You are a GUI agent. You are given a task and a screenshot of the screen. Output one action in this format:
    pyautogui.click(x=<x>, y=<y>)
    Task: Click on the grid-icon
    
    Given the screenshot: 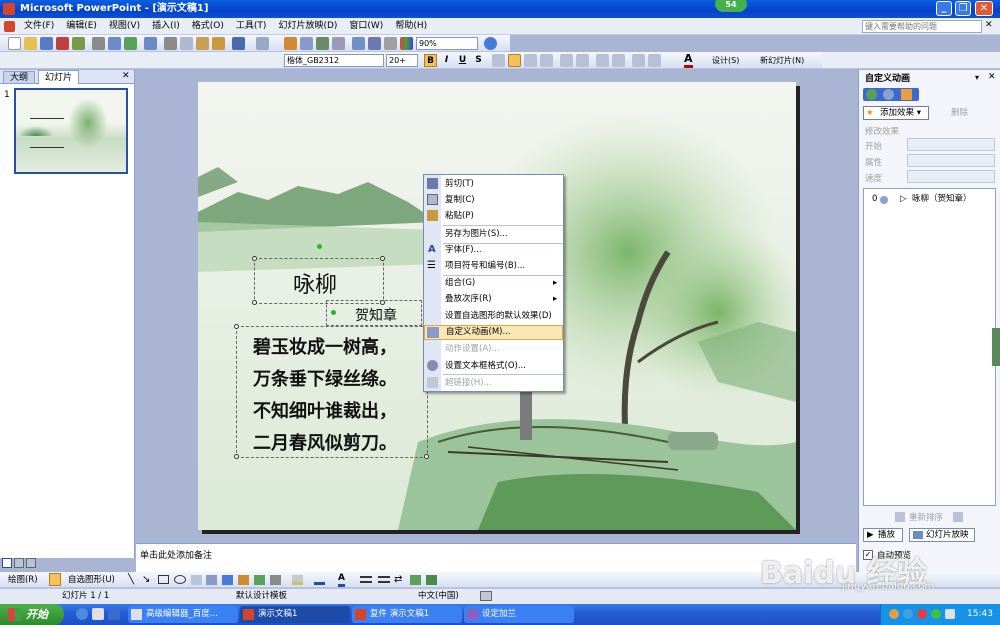 What is the action you would take?
    pyautogui.click(x=390, y=43)
    